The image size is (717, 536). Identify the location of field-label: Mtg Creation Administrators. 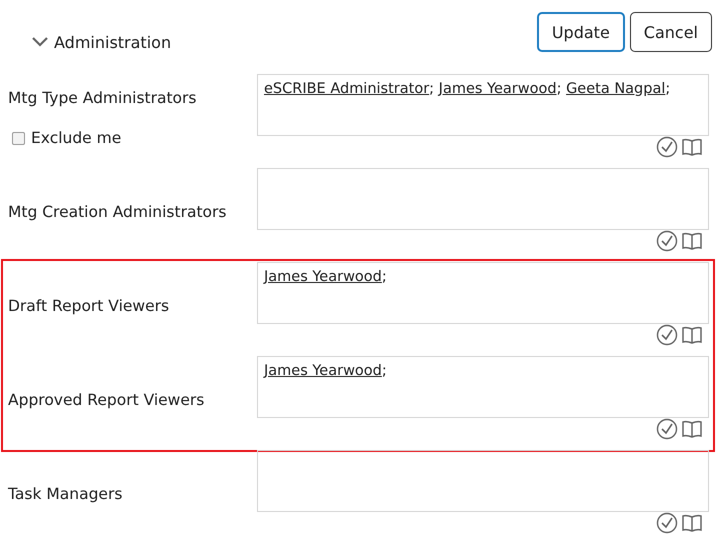
(118, 212).